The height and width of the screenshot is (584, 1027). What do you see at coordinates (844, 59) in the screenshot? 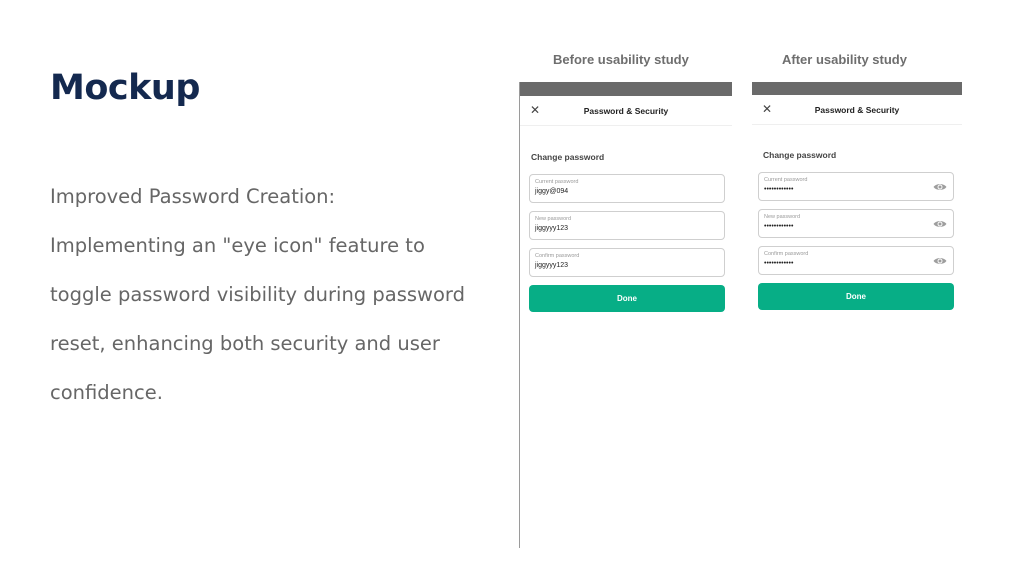
I see `after-study-label: After usability study` at bounding box center [844, 59].